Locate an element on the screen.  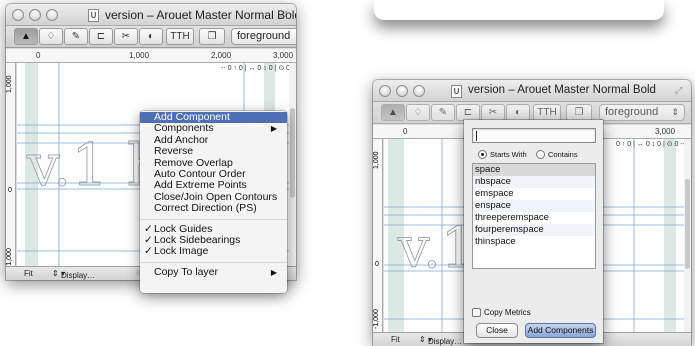
add-components-button: Add Components is located at coordinates (560, 330).